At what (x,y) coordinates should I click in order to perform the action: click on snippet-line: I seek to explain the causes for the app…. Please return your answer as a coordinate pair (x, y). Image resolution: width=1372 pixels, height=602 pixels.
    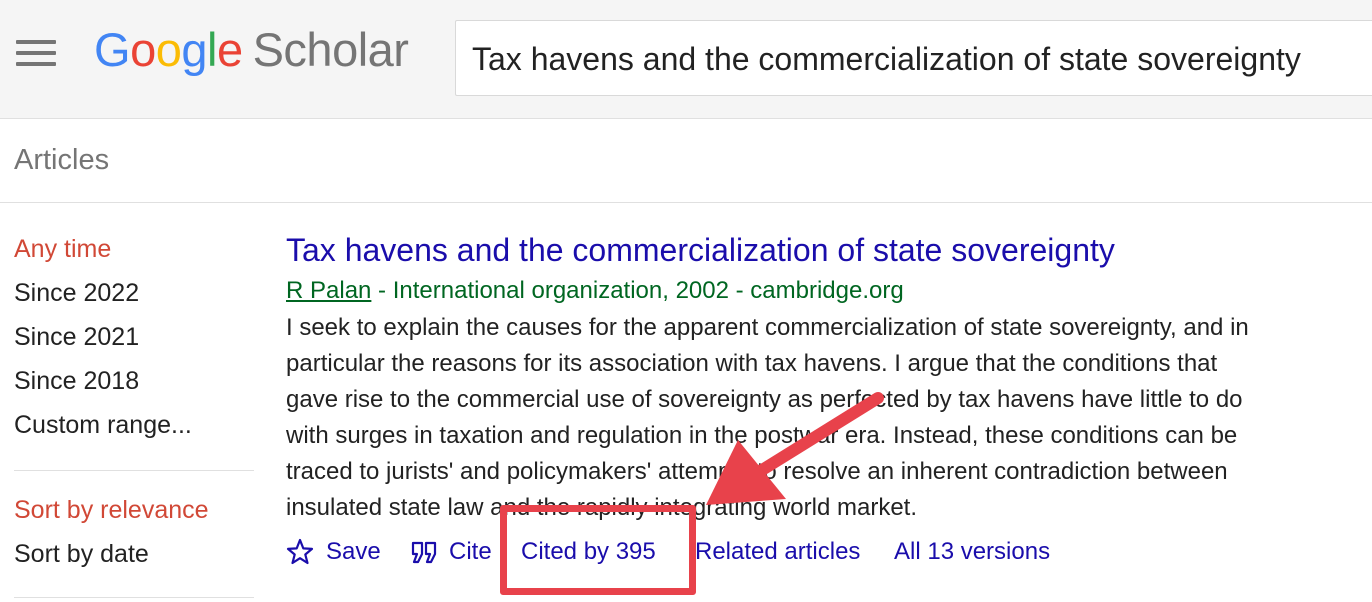
    Looking at the image, I should click on (767, 327).